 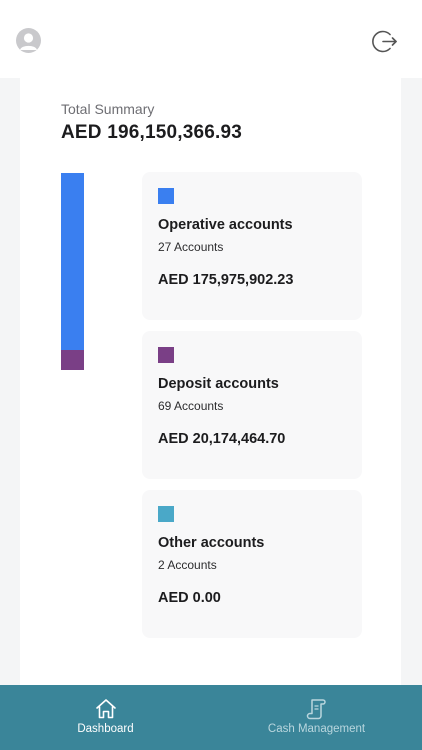 What do you see at coordinates (152, 132) in the screenshot?
I see `total-summary-amount: AED 196,150,366.93` at bounding box center [152, 132].